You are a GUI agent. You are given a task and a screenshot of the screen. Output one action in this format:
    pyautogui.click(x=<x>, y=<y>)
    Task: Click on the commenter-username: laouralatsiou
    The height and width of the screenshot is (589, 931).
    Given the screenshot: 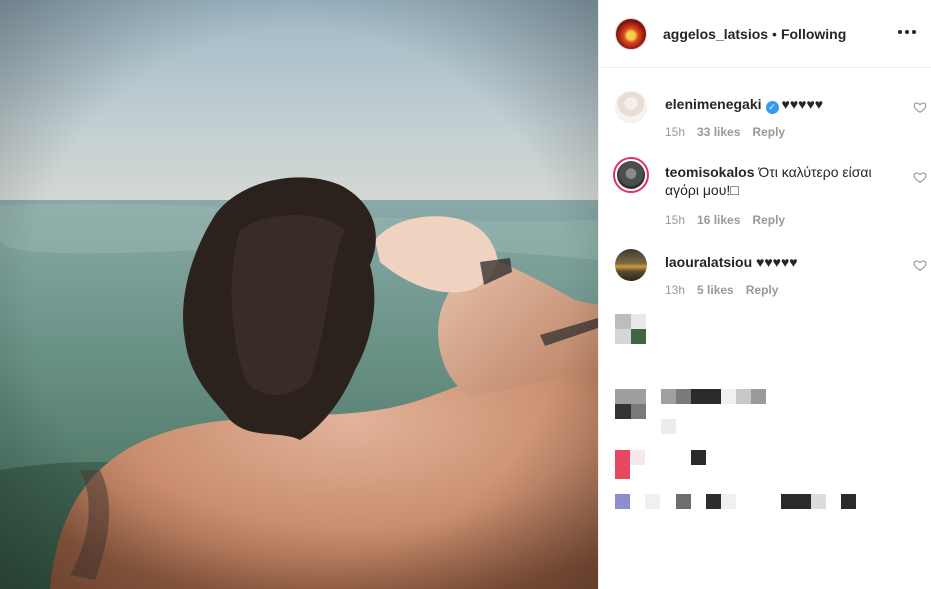 What is the action you would take?
    pyautogui.click(x=708, y=262)
    